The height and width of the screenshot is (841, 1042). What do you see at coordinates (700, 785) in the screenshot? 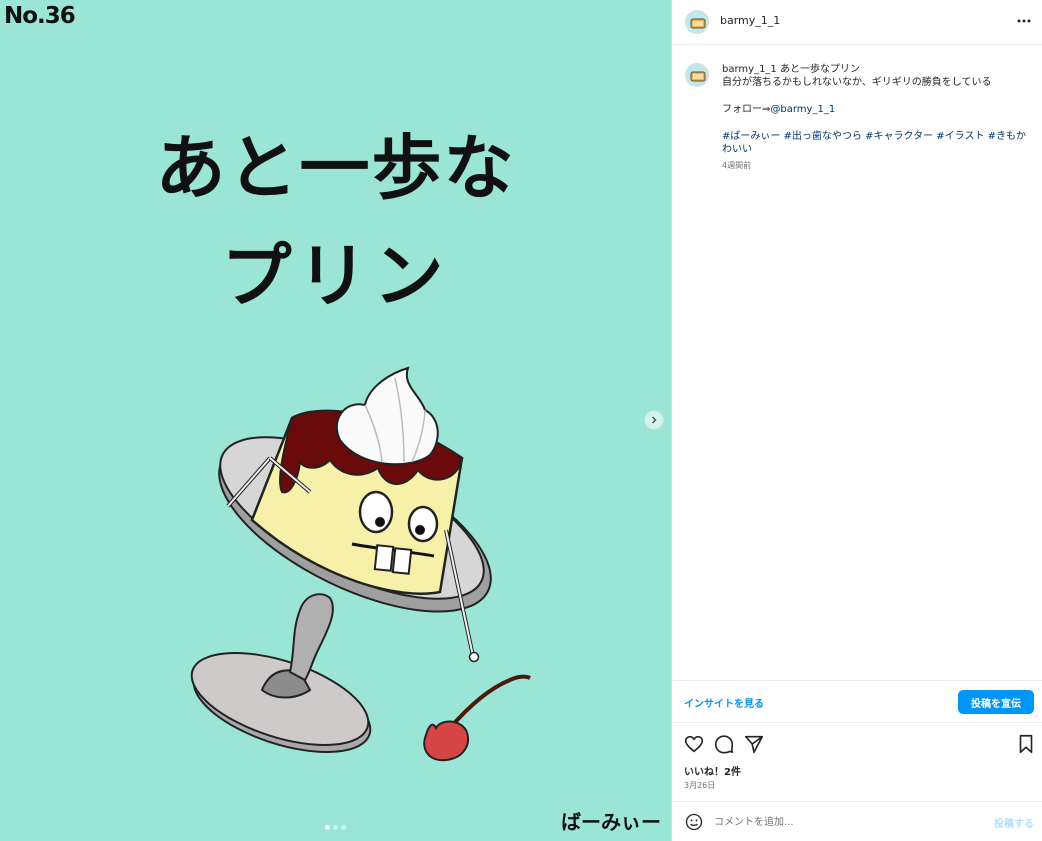
I see `post-date: 3月26日` at bounding box center [700, 785].